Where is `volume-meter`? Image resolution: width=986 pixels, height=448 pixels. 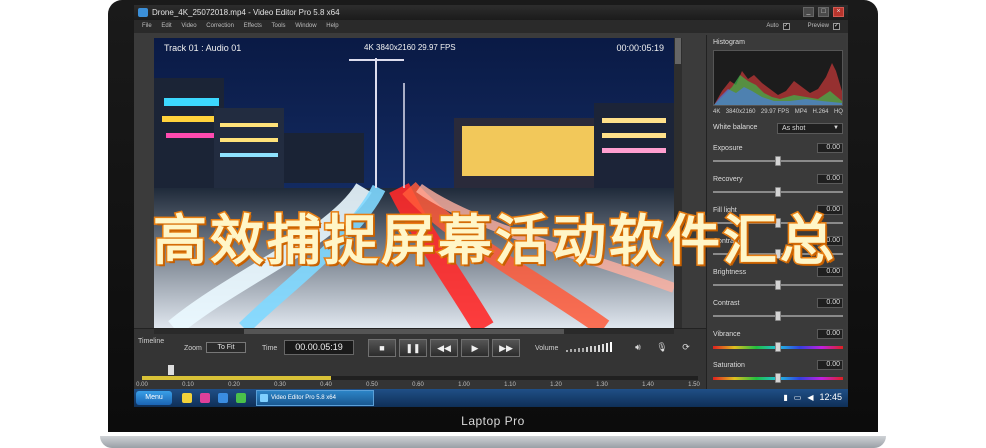 volume-meter is located at coordinates (592, 347).